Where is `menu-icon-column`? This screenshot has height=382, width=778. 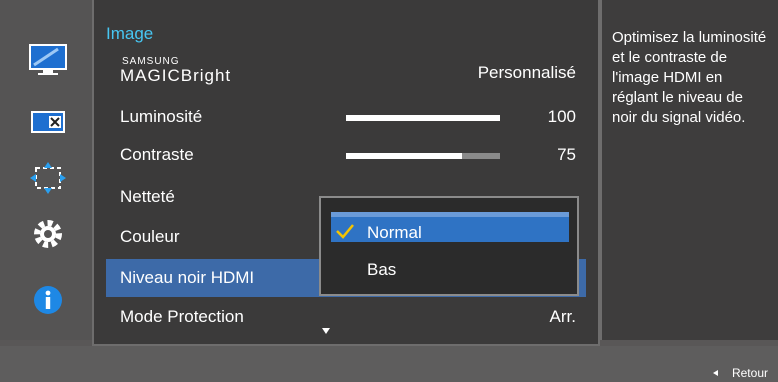
menu-icon-column is located at coordinates (46, 170).